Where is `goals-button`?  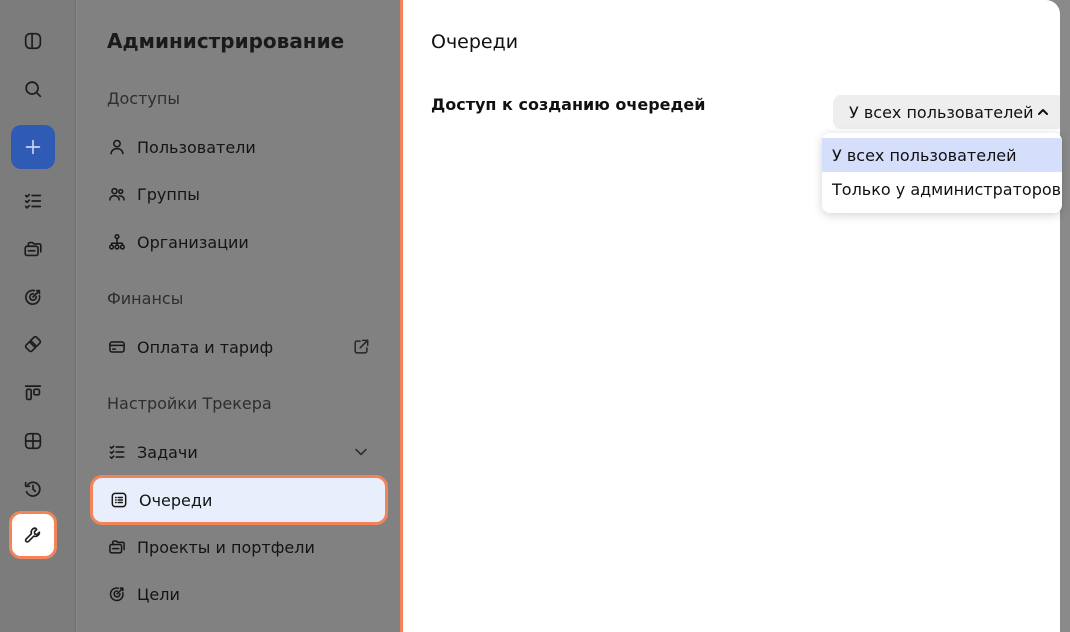
goals-button is located at coordinates (33, 297).